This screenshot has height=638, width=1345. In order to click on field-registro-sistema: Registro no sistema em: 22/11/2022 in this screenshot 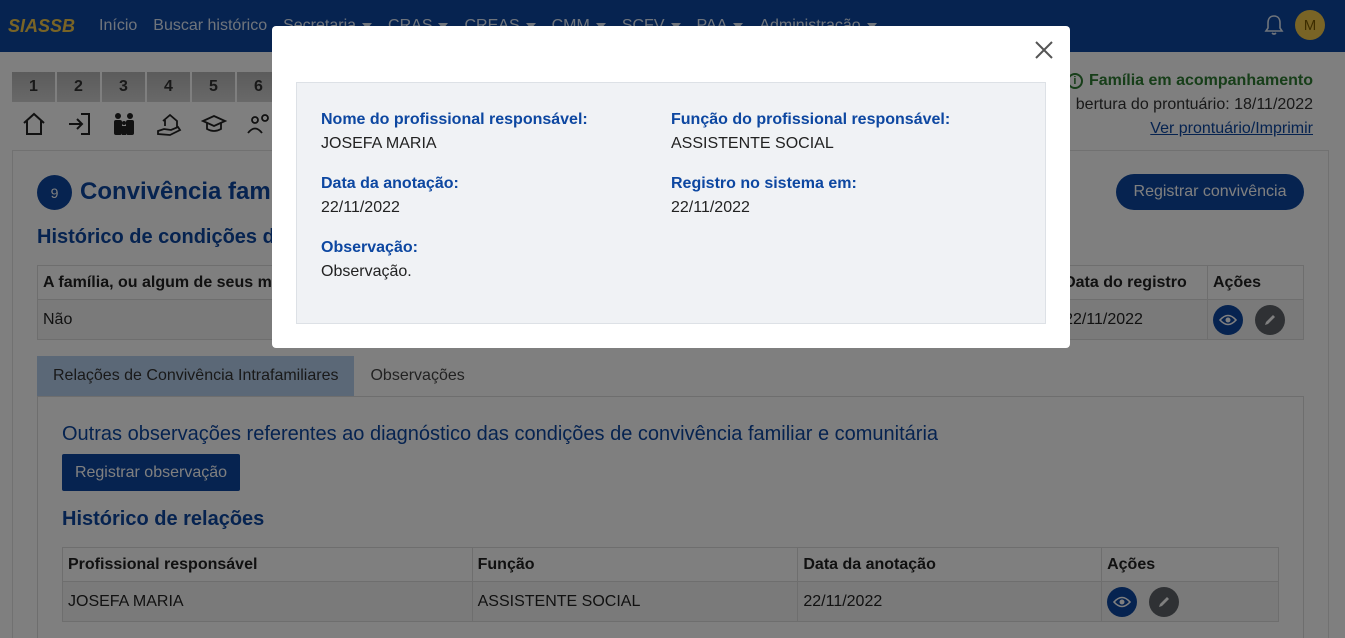, I will do `click(764, 196)`.